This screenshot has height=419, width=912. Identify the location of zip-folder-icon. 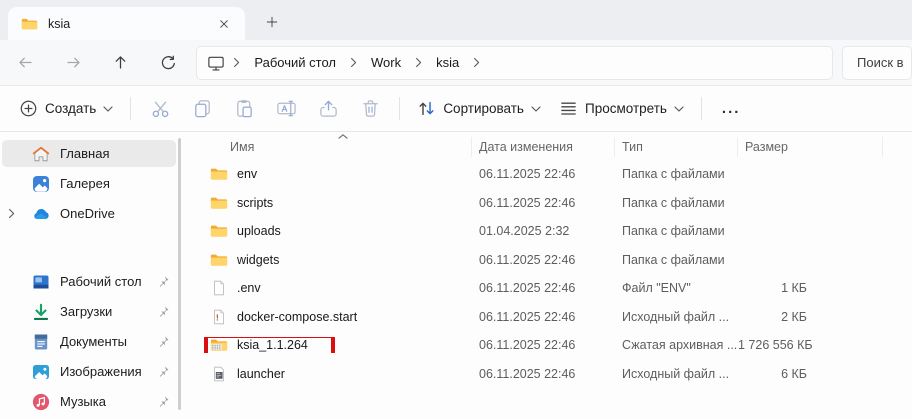
(219, 345).